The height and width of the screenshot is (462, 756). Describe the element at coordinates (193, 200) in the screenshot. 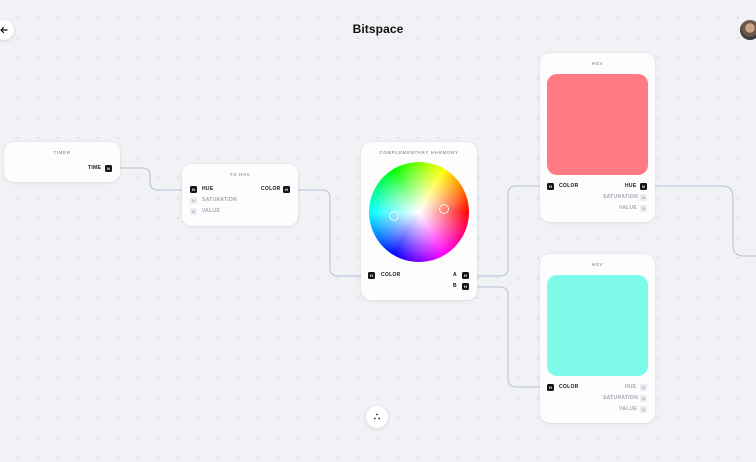

I see `input-port-saturation: N` at that location.